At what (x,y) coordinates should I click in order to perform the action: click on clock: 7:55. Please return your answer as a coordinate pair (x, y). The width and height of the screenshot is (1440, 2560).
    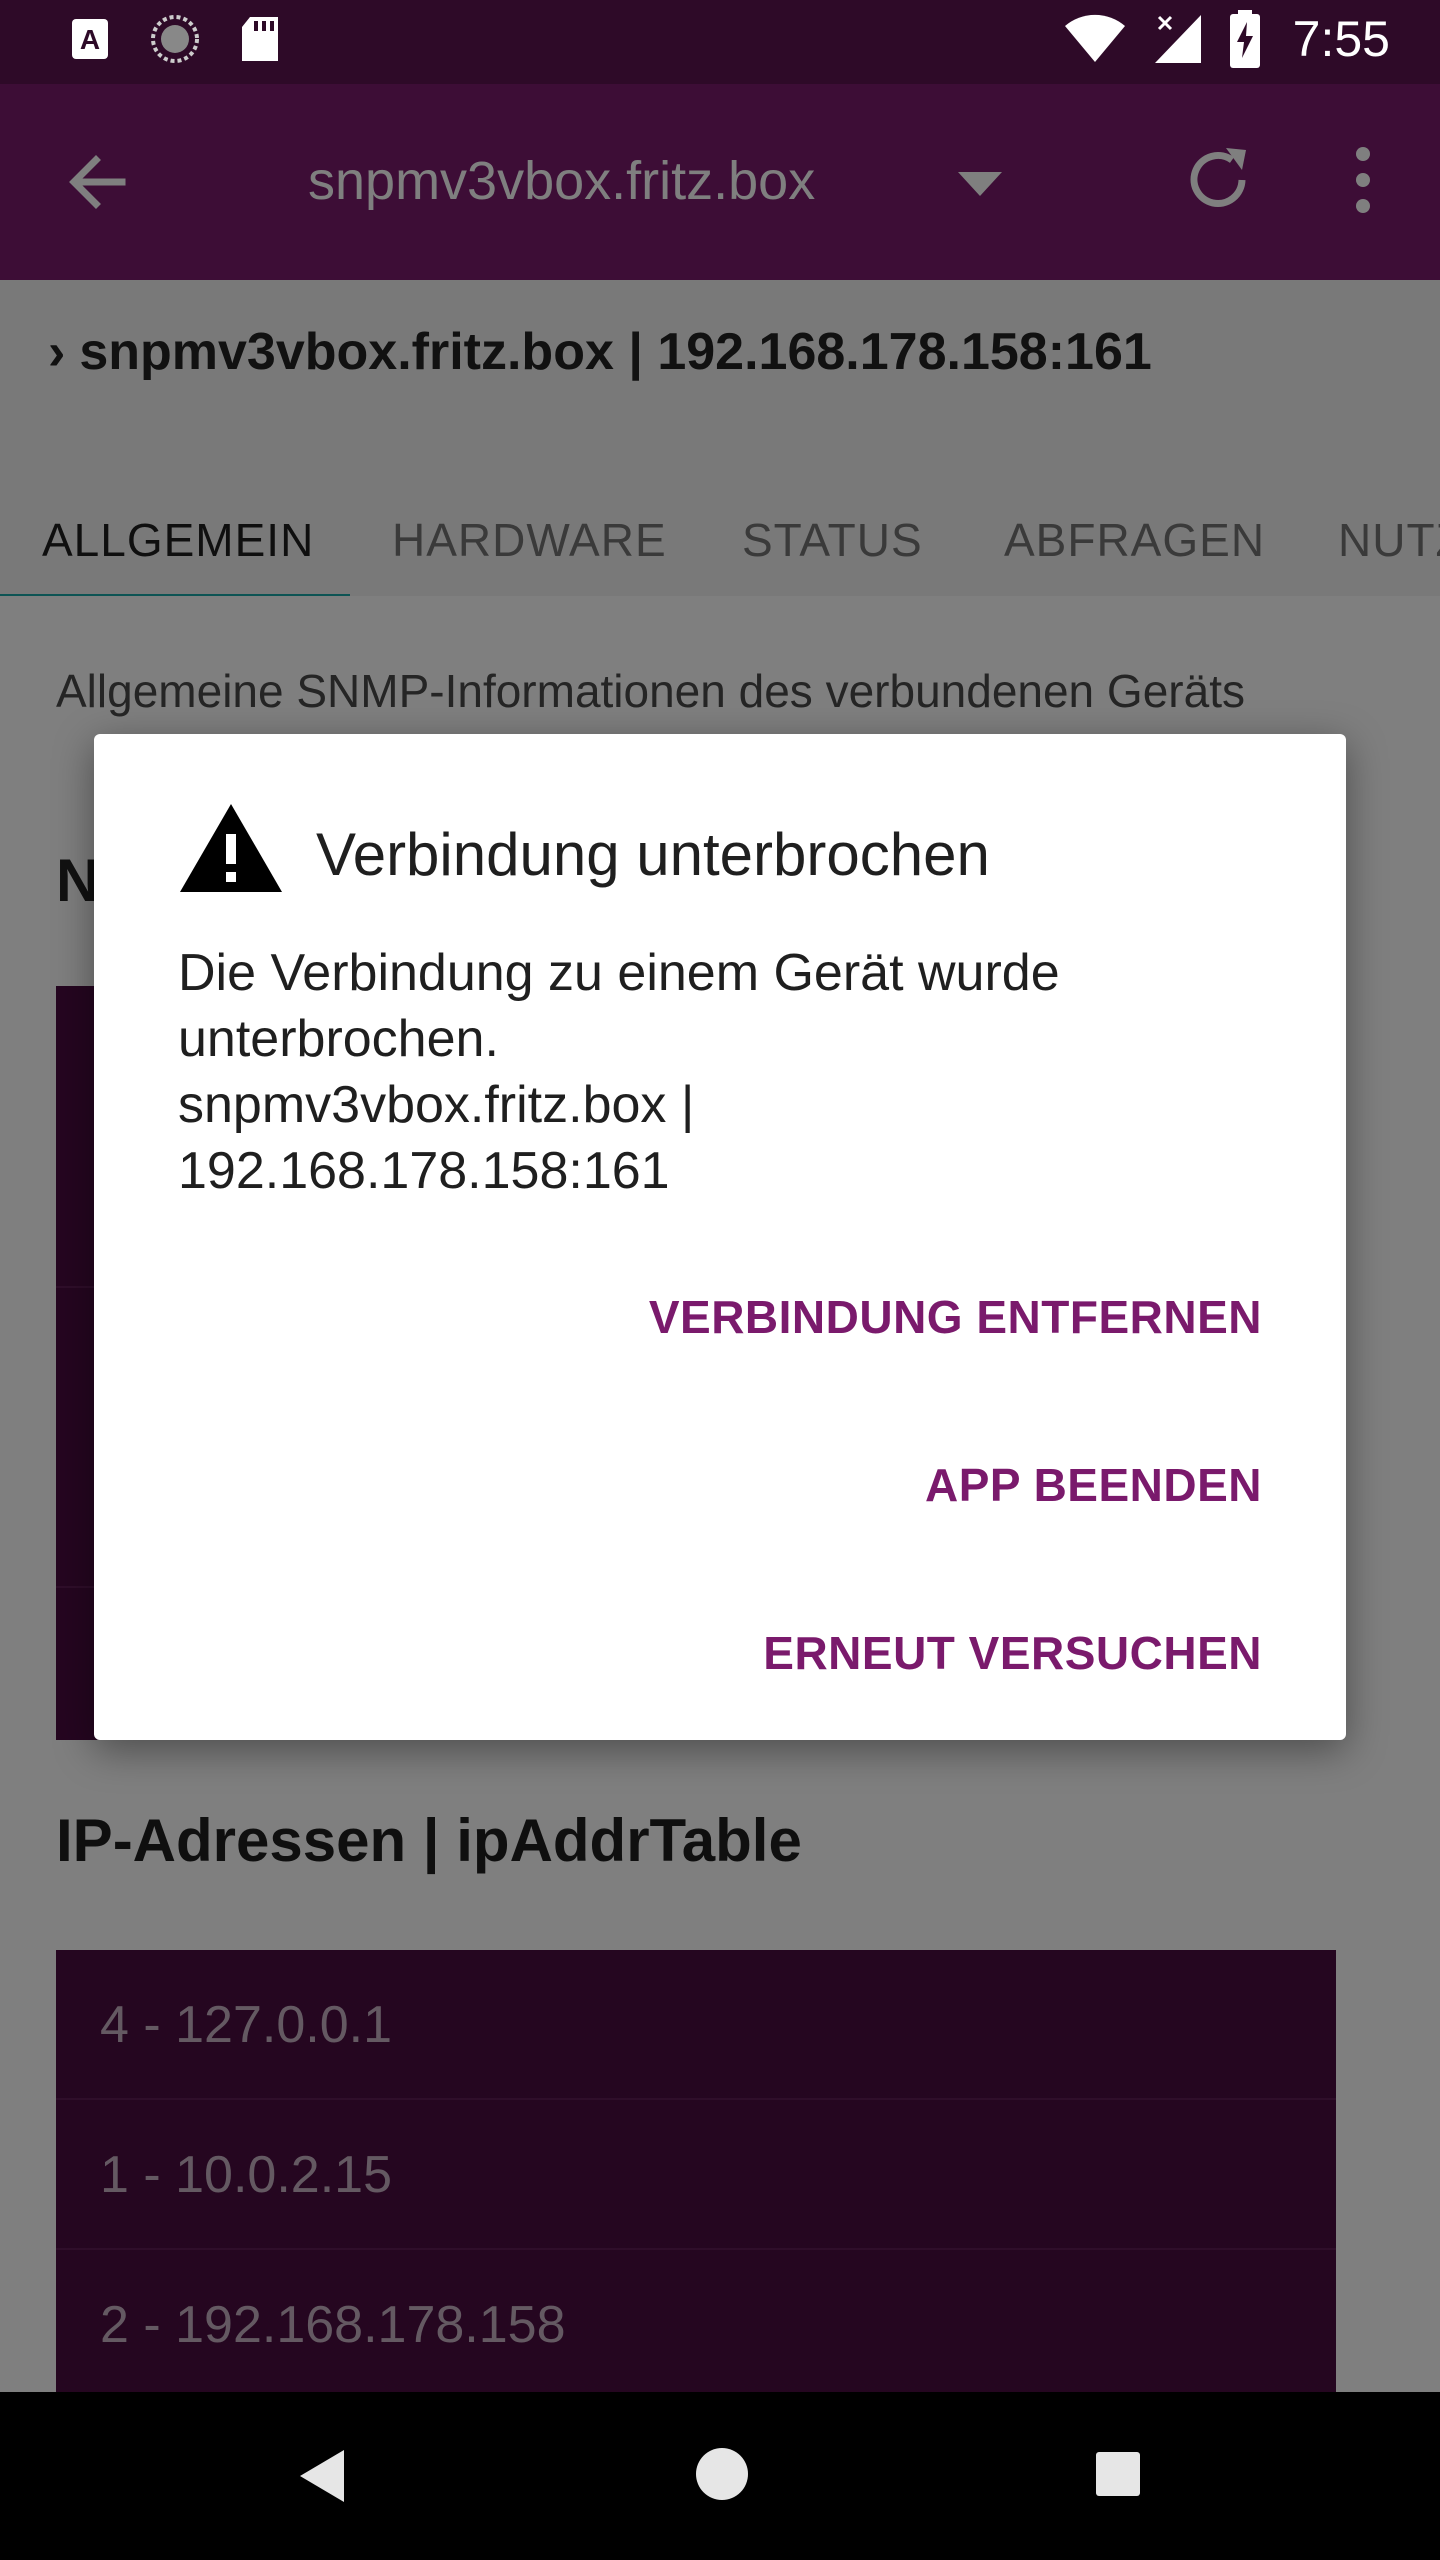
    Looking at the image, I should click on (1341, 39).